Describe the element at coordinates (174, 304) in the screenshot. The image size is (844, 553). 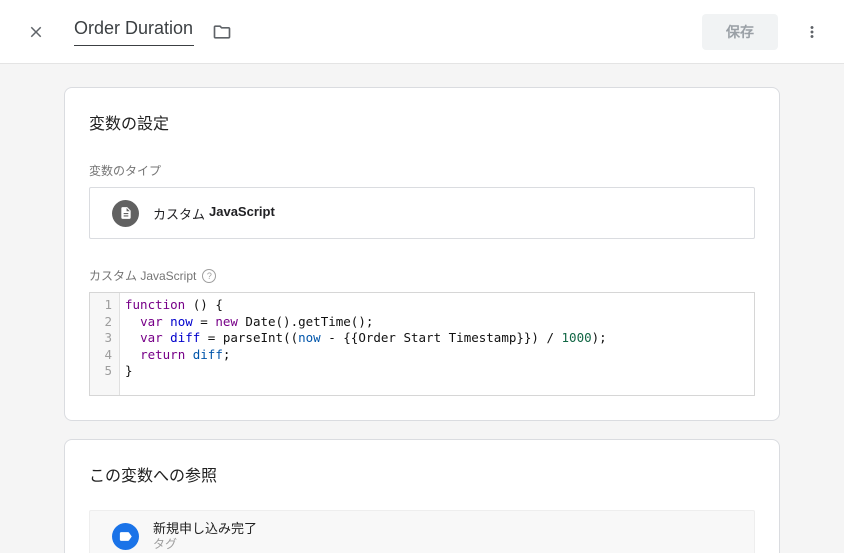
I see `code-line: function () {` at that location.